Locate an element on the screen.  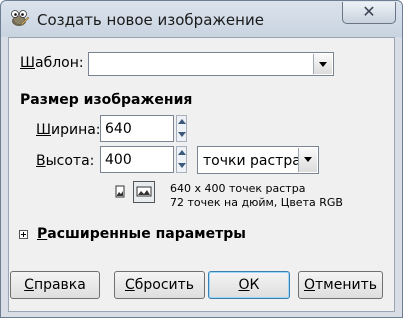
title-bar: Создать новое изображение ✕ is located at coordinates (201, 19).